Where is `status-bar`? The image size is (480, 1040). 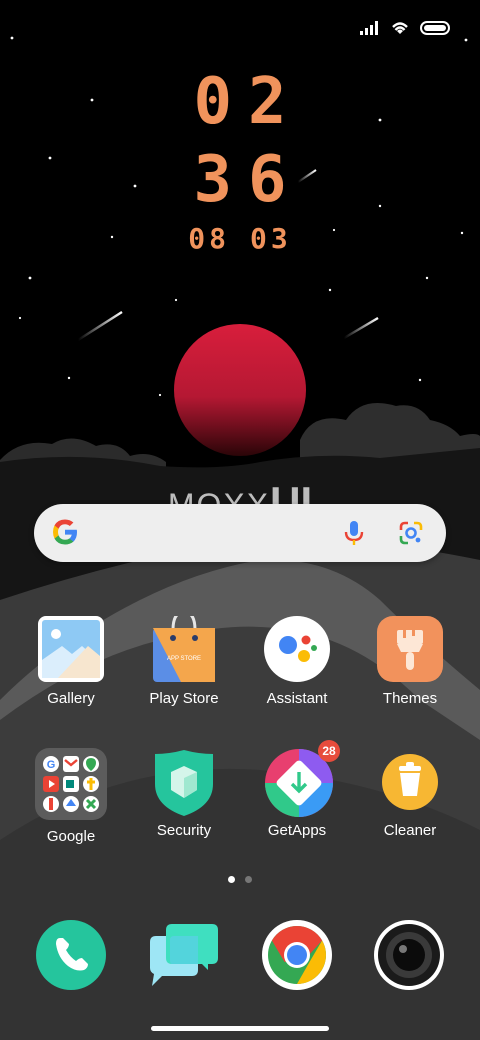 status-bar is located at coordinates (406, 28).